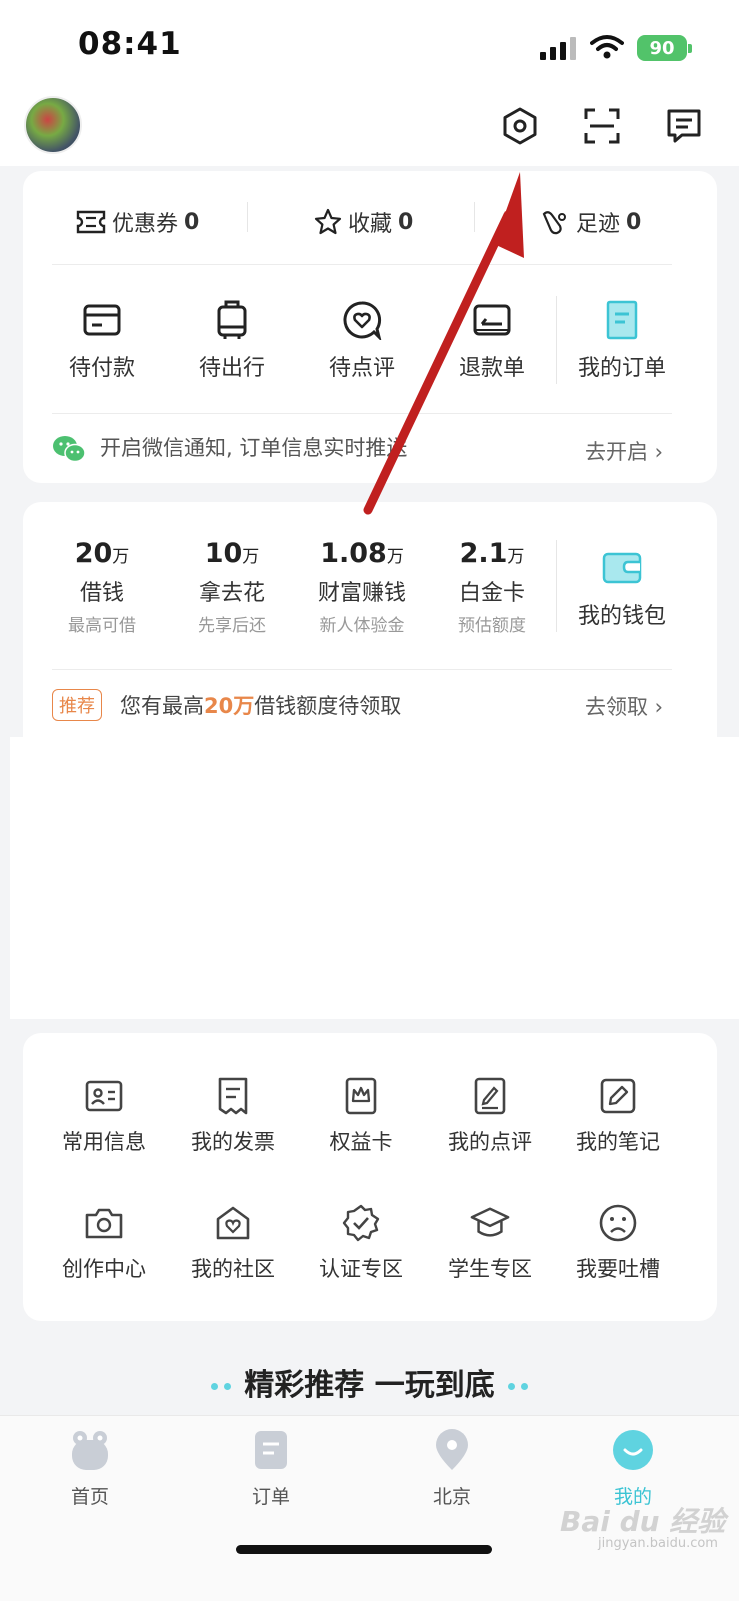 The width and height of the screenshot is (739, 1601). What do you see at coordinates (90, 1450) in the screenshot?
I see `home-mascot-icon` at bounding box center [90, 1450].